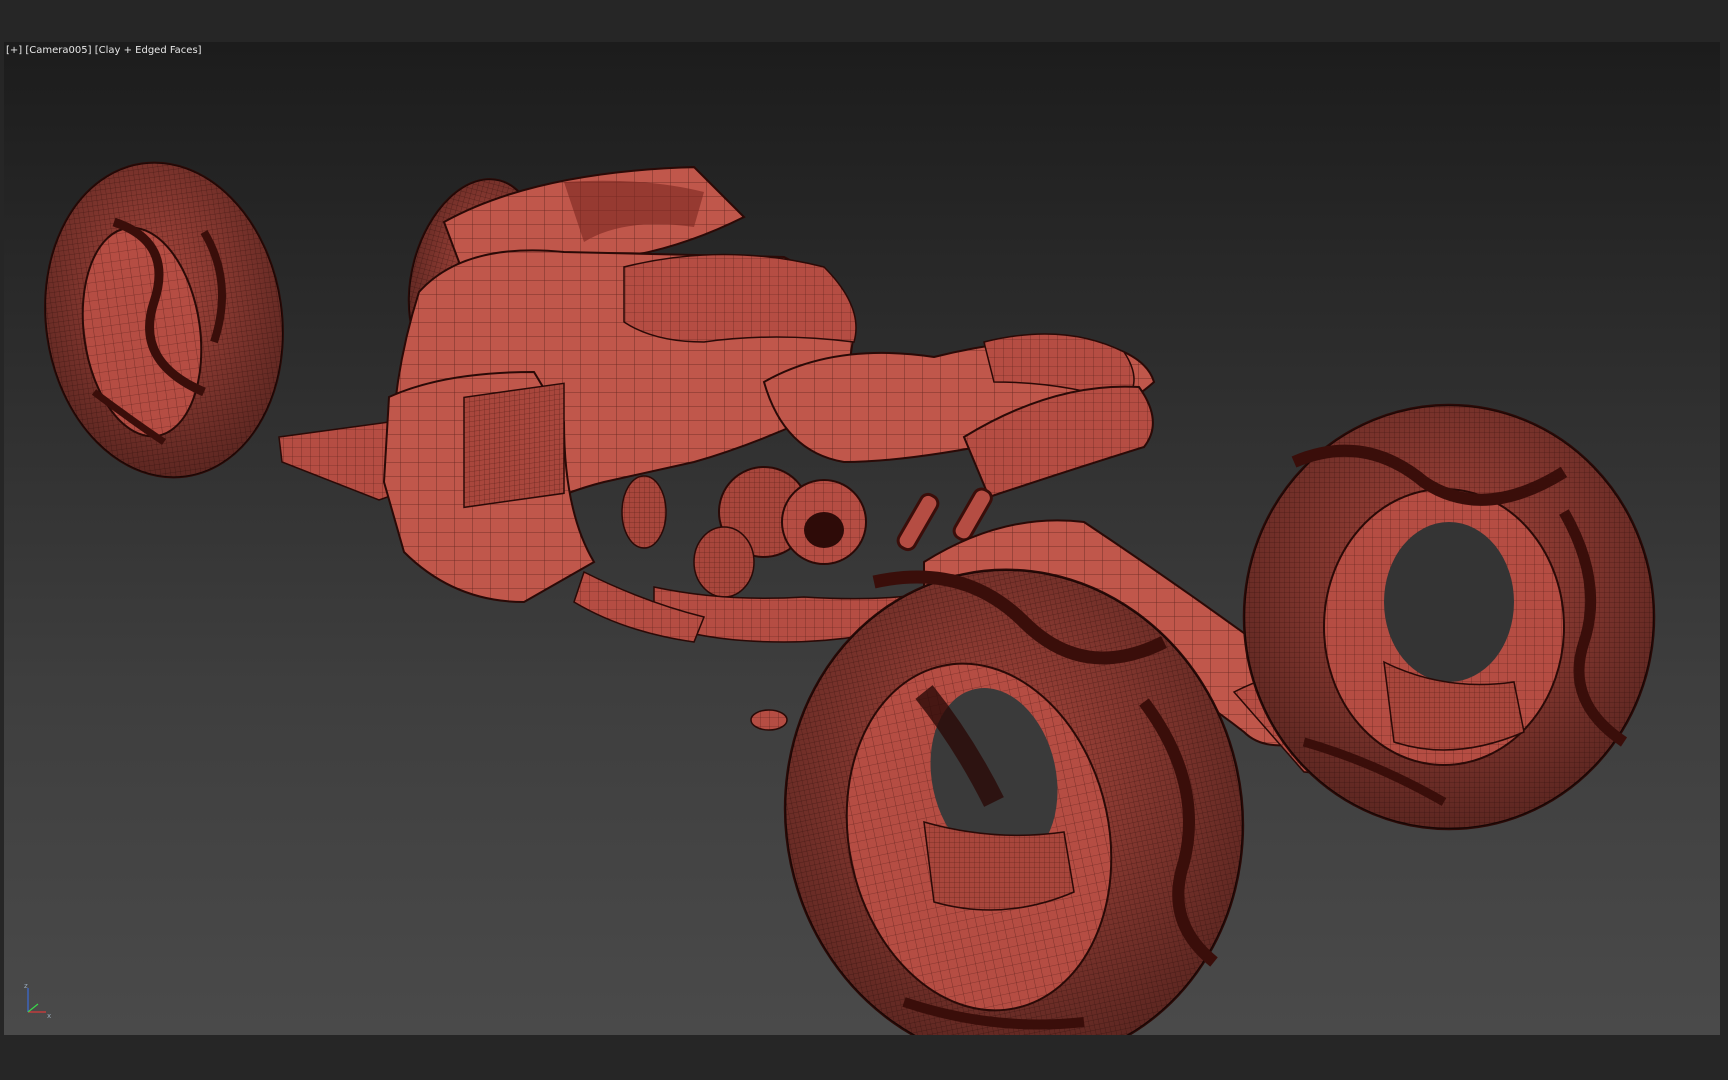 Image resolution: width=1728 pixels, height=1080 pixels. What do you see at coordinates (1449, 617) in the screenshot?
I see `wheel-rear-right` at bounding box center [1449, 617].